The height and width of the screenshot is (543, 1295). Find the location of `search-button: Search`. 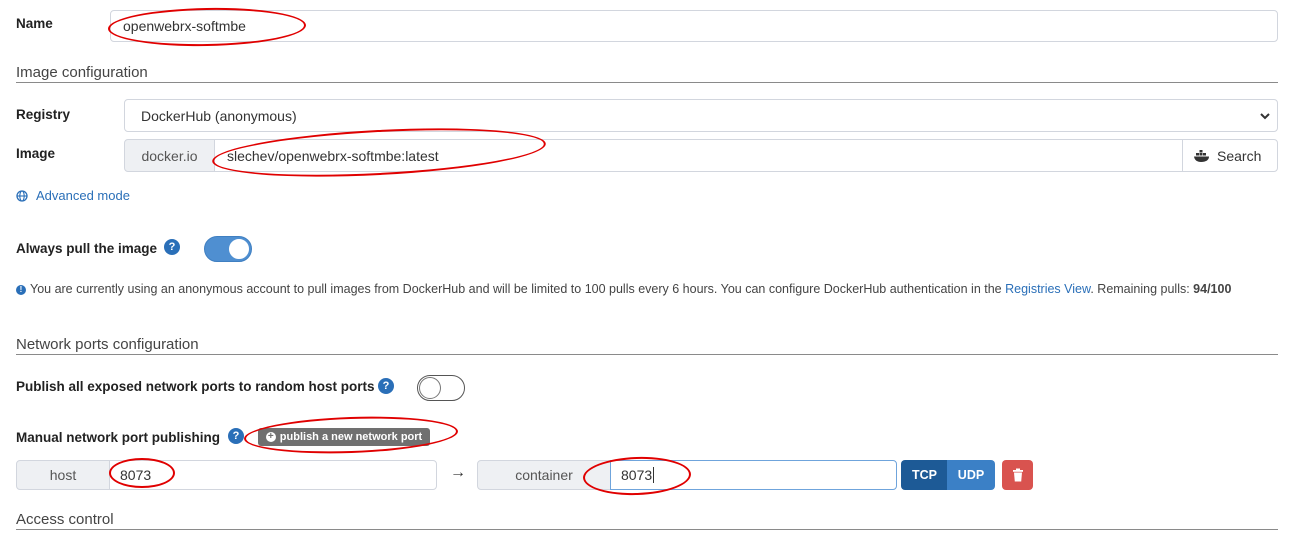

search-button: Search is located at coordinates (1230, 155).